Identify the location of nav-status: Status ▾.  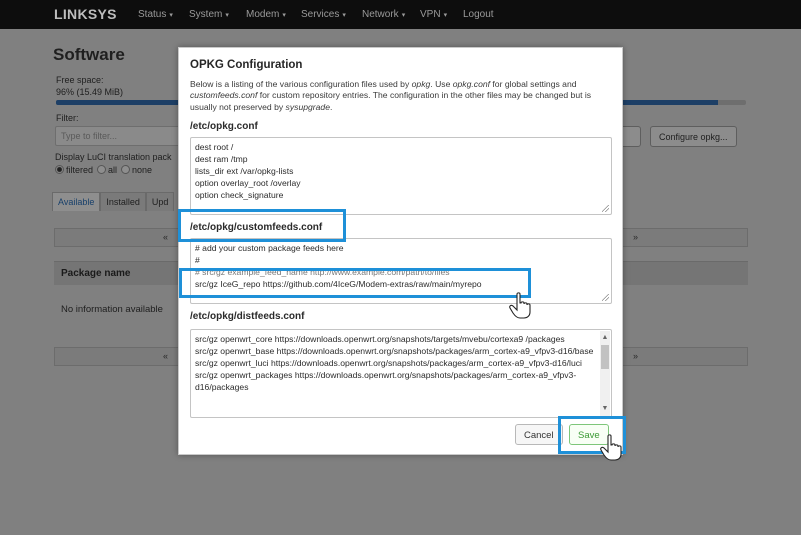
(155, 14).